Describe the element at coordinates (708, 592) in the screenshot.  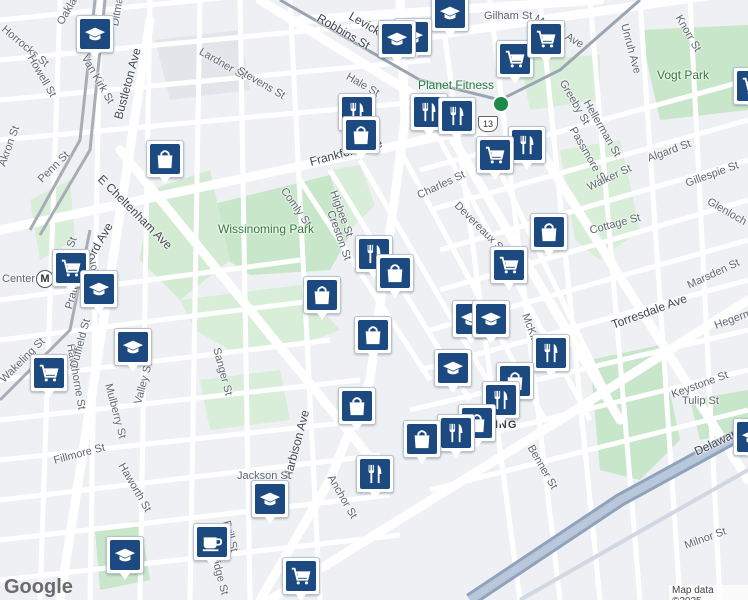
I see `map-attribution: Map data ©2025` at that location.